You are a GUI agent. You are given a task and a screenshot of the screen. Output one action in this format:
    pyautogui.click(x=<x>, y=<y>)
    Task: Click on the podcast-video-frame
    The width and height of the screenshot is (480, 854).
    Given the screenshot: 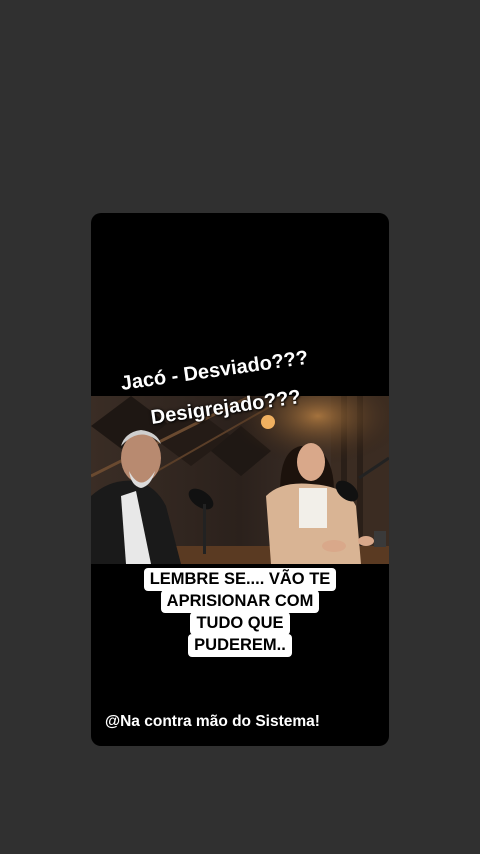 What is the action you would take?
    pyautogui.click(x=240, y=480)
    